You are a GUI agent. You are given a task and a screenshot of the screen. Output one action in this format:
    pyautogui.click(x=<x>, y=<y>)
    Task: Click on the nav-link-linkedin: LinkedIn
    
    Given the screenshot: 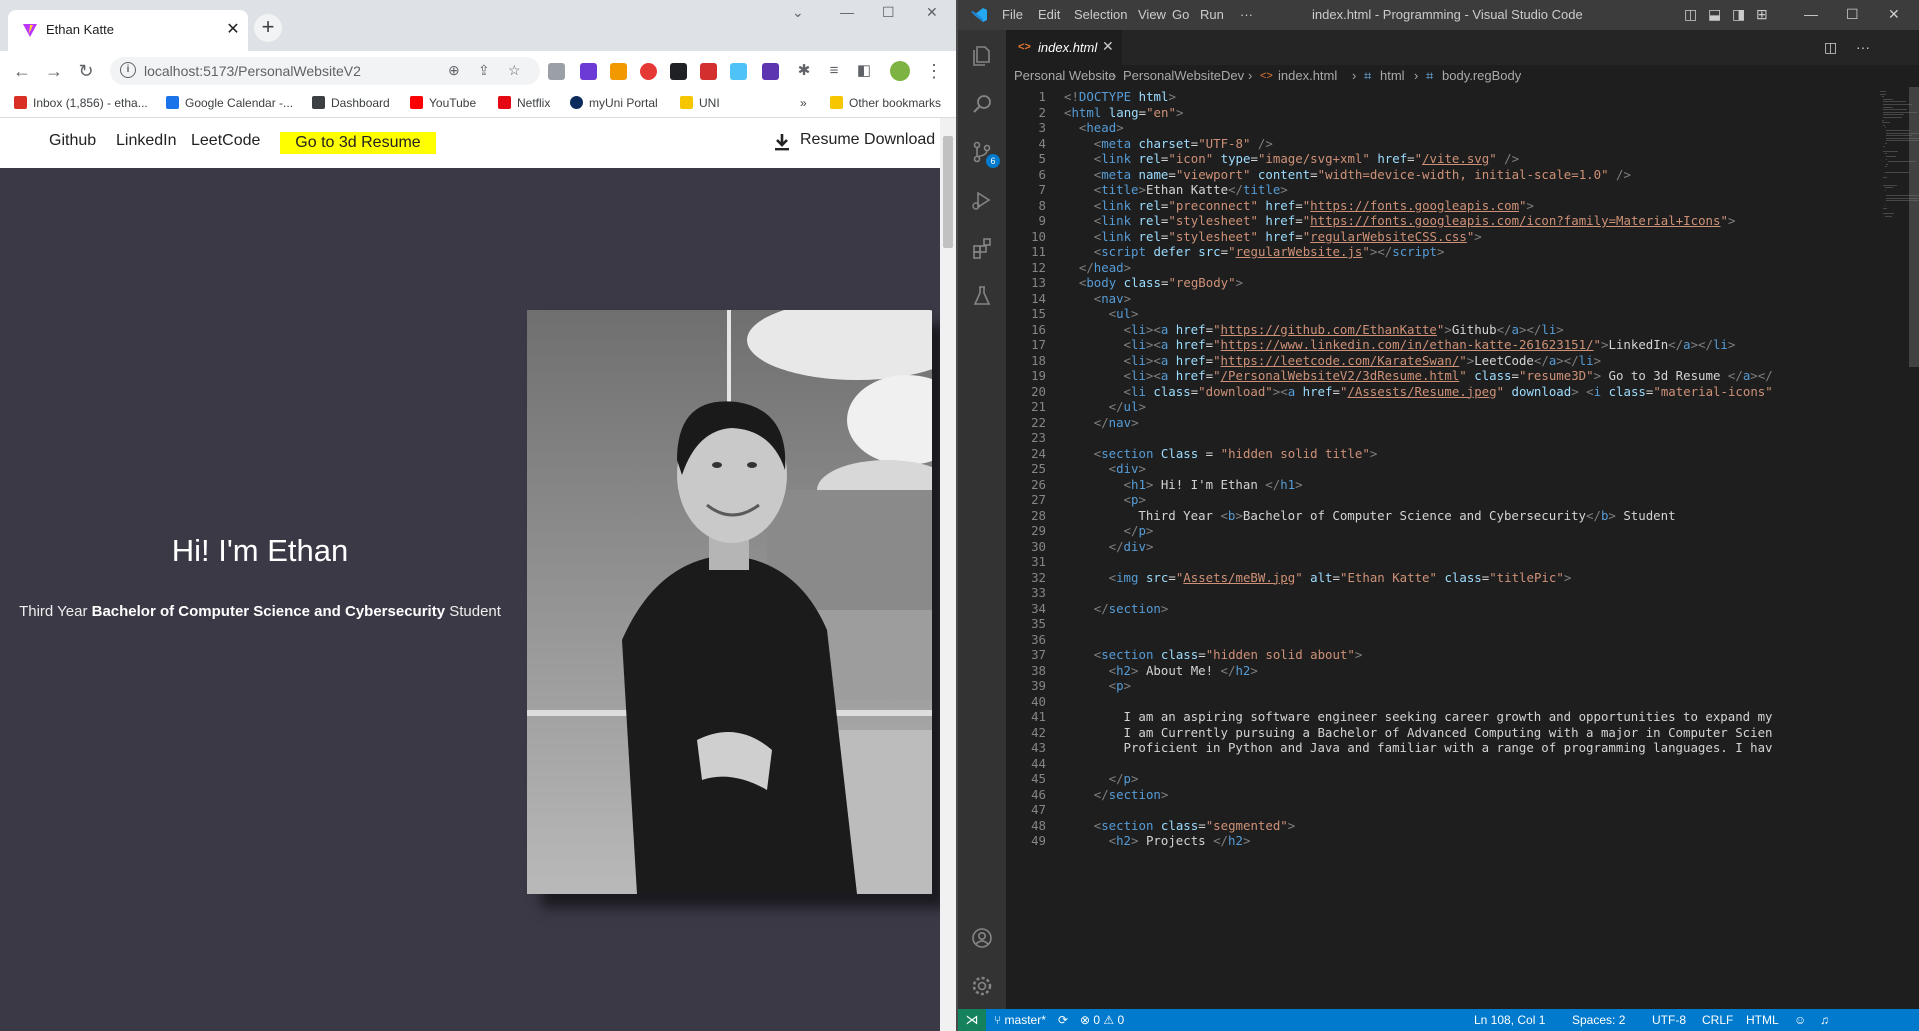 What is the action you would take?
    pyautogui.click(x=146, y=141)
    